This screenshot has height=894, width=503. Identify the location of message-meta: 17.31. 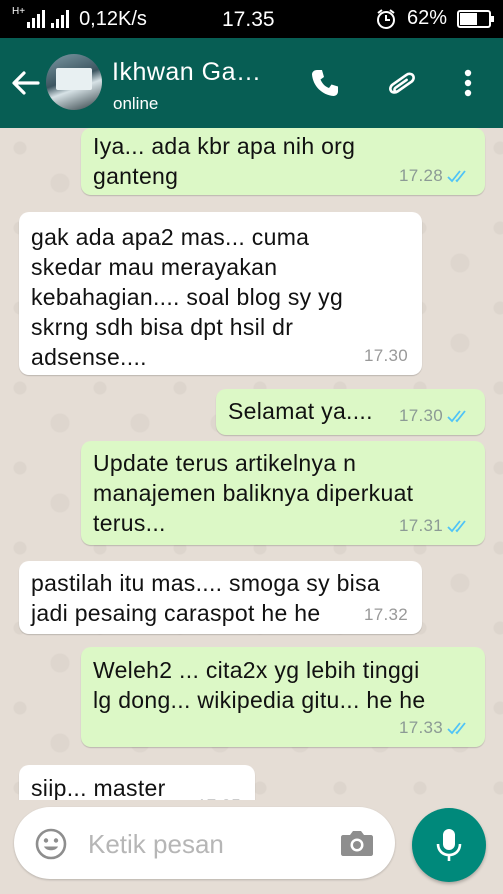
(435, 526).